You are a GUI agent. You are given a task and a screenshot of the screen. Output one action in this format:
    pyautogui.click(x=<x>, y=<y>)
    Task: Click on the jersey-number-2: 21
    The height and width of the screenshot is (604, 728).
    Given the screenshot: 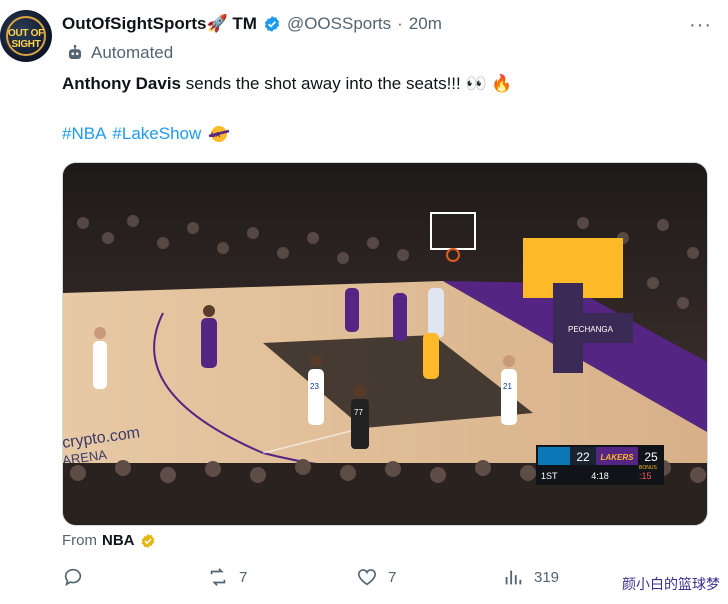 What is the action you would take?
    pyautogui.click(x=507, y=386)
    